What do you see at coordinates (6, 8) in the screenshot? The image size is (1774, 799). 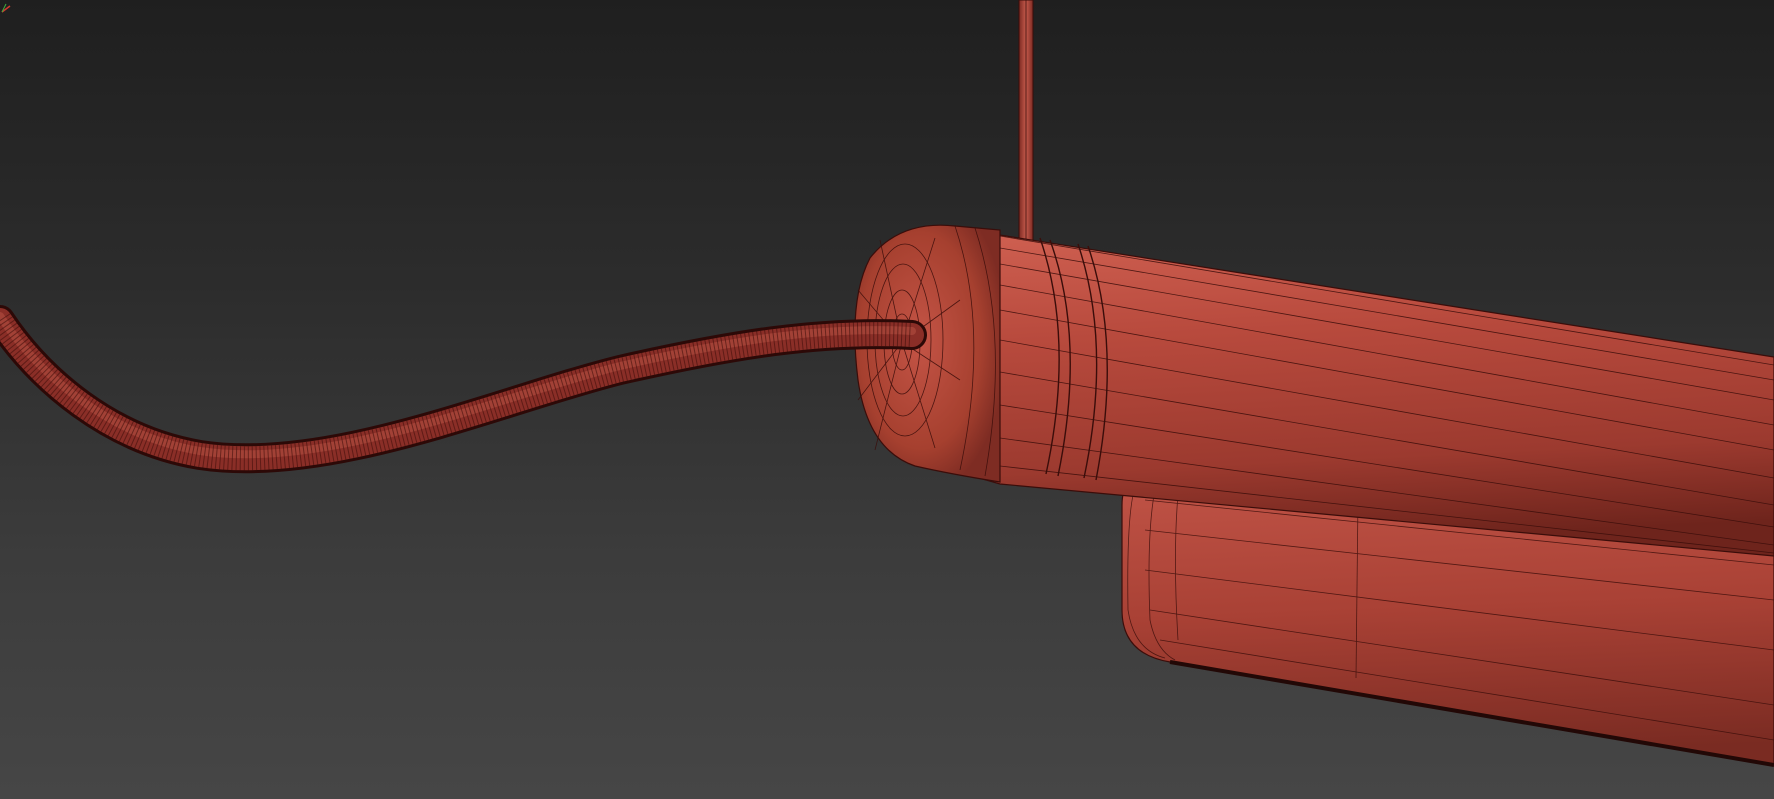 I see `axis-tripod-icon` at bounding box center [6, 8].